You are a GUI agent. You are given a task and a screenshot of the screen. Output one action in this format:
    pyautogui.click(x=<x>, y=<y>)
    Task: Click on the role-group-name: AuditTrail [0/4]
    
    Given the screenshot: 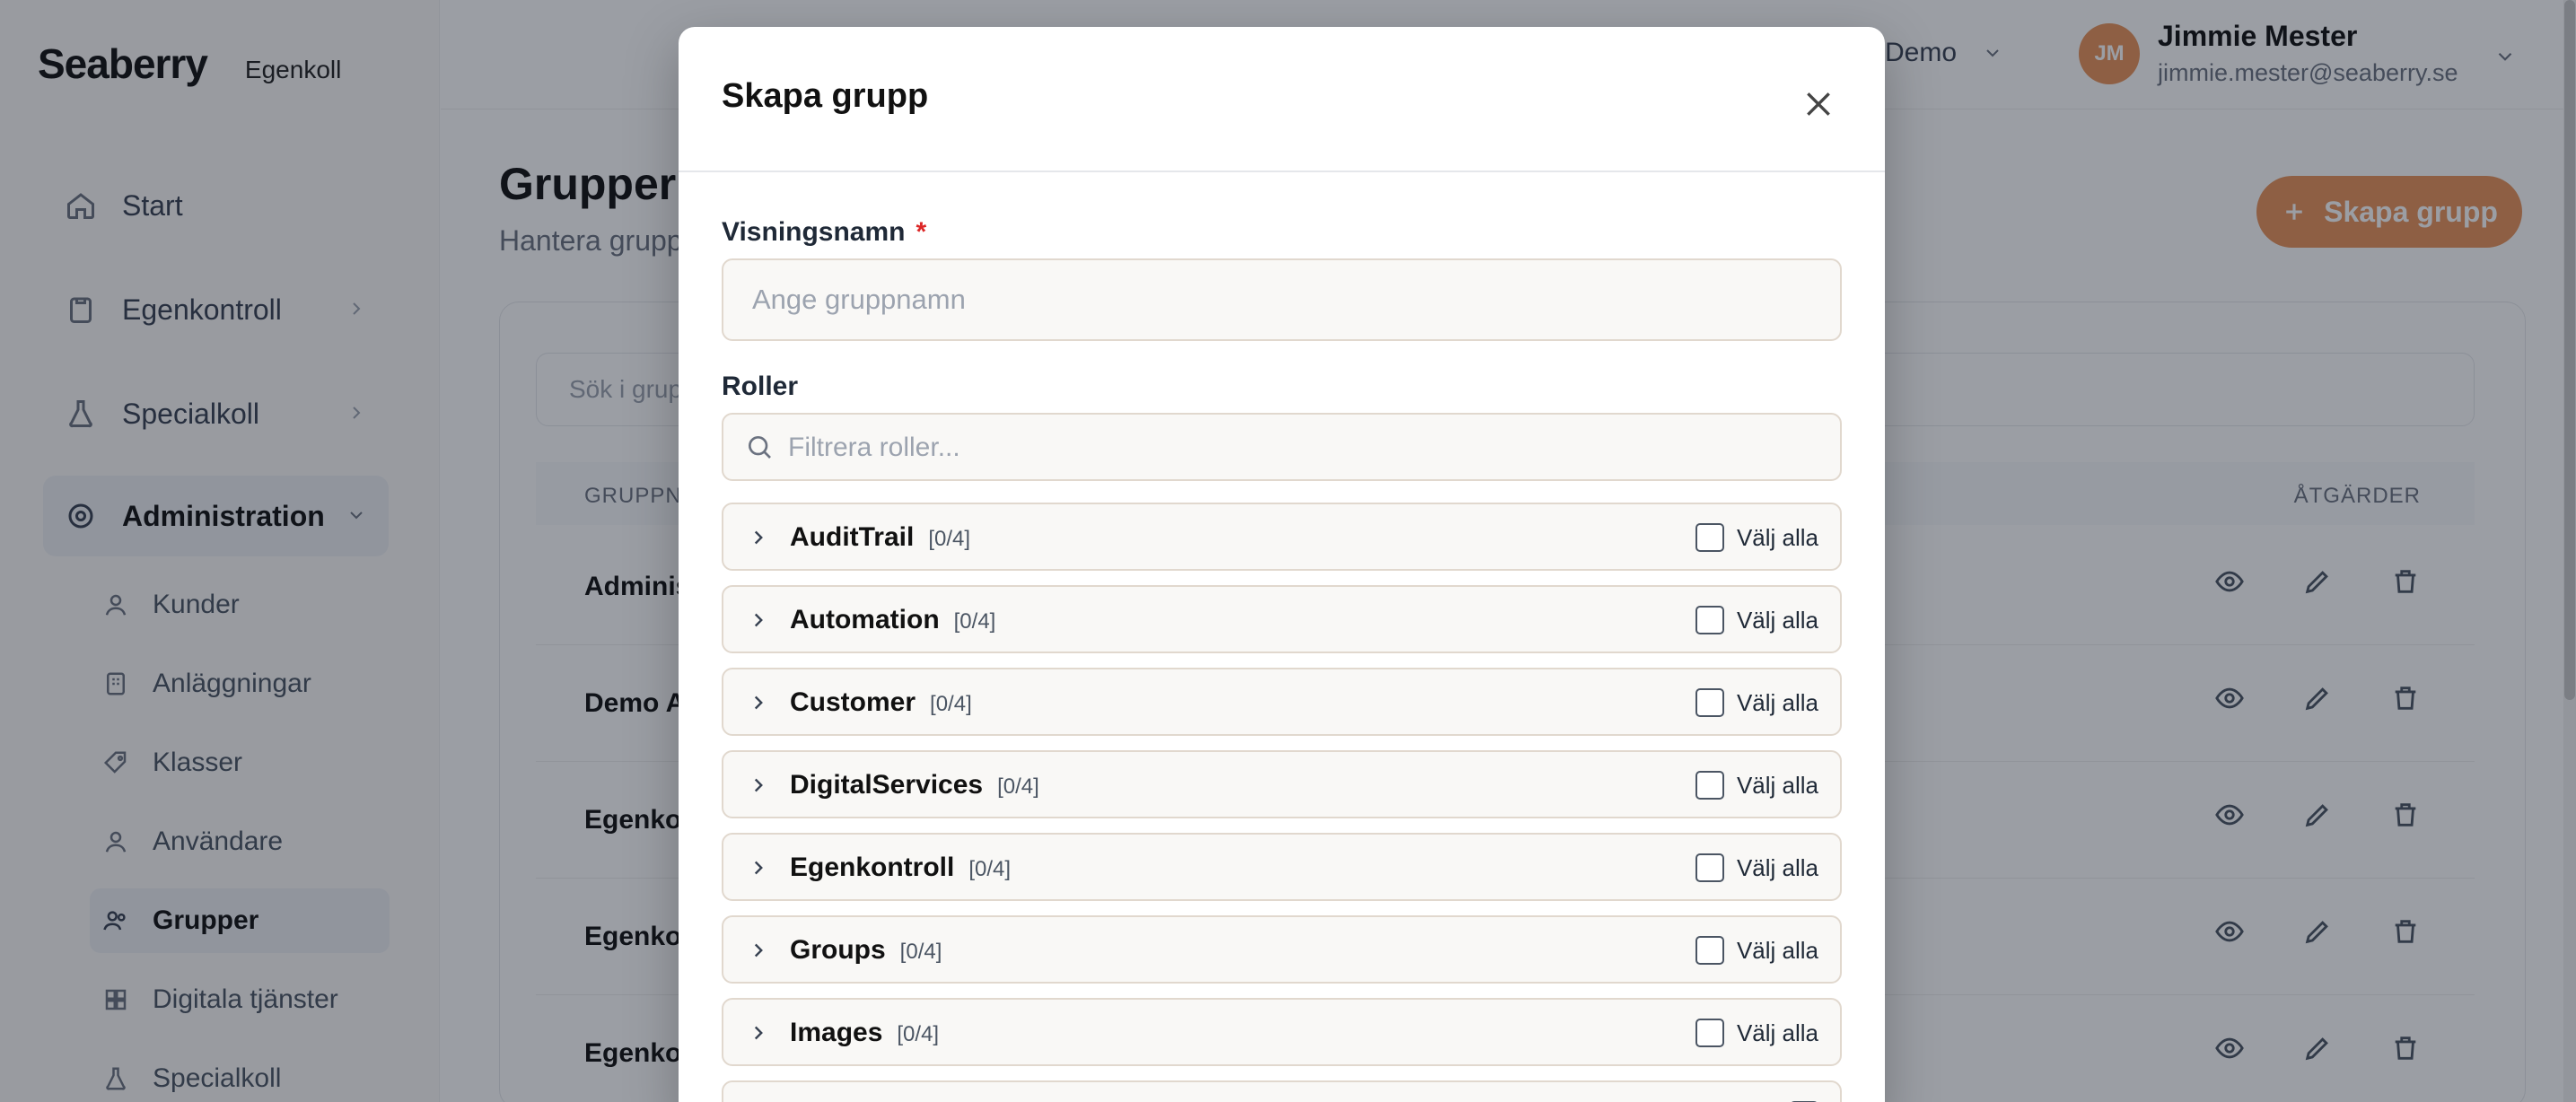 What is the action you would take?
    pyautogui.click(x=880, y=537)
    